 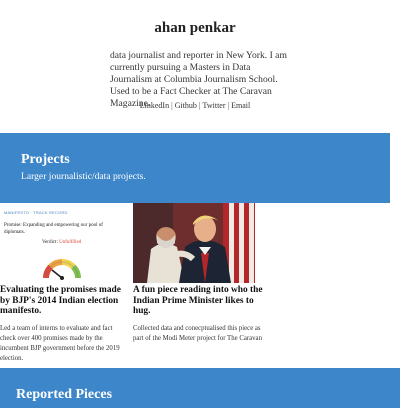 I want to click on github-link: Github, so click(x=186, y=105).